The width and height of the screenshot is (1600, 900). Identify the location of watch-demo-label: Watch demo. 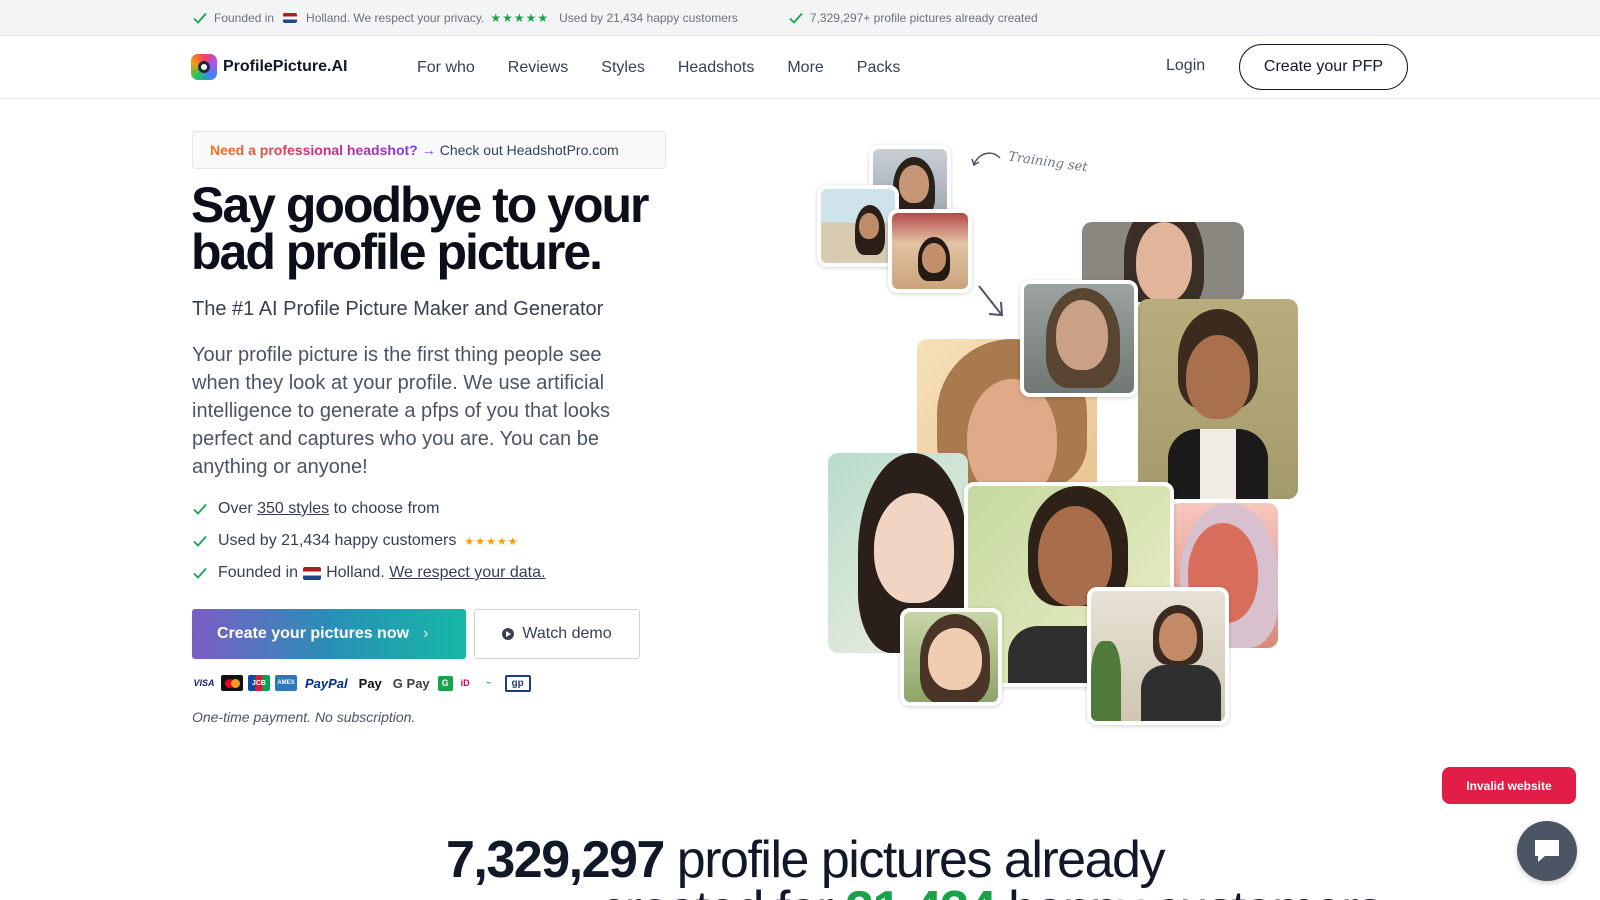
(567, 633).